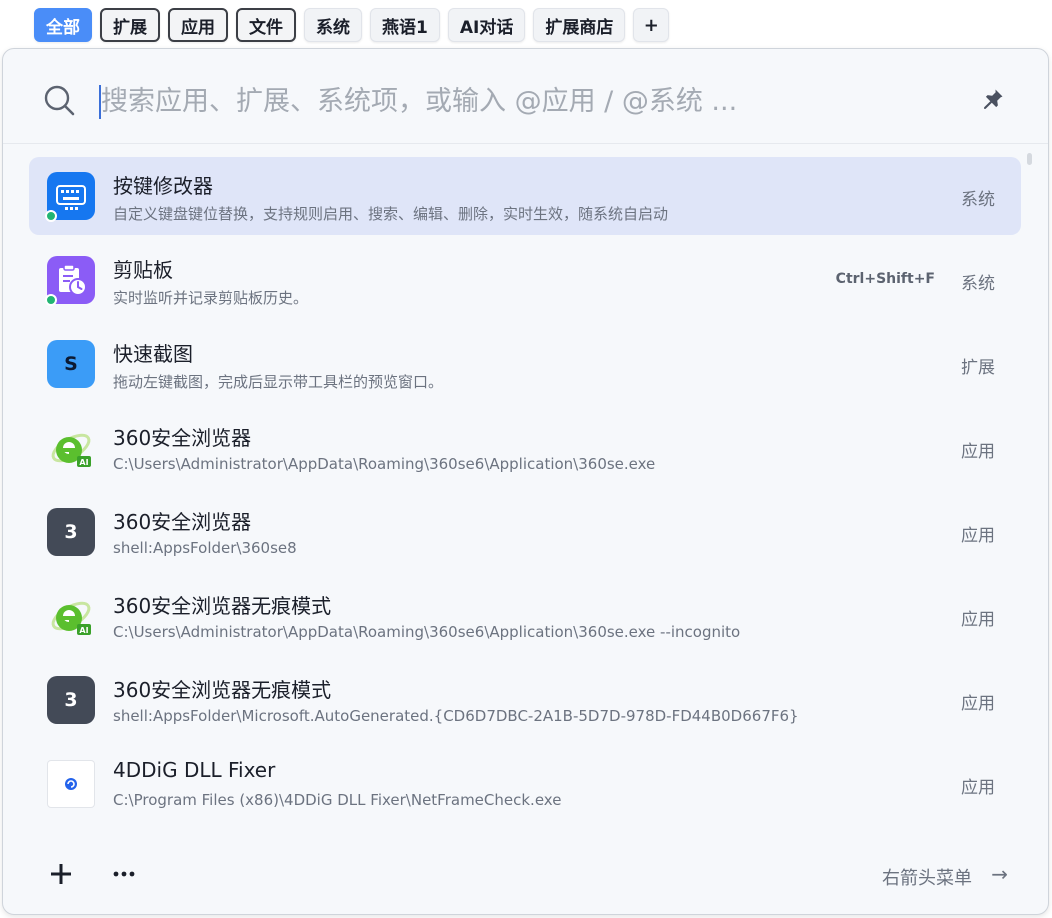 The height and width of the screenshot is (918, 1052). I want to click on tab-apps: 应用, so click(198, 25).